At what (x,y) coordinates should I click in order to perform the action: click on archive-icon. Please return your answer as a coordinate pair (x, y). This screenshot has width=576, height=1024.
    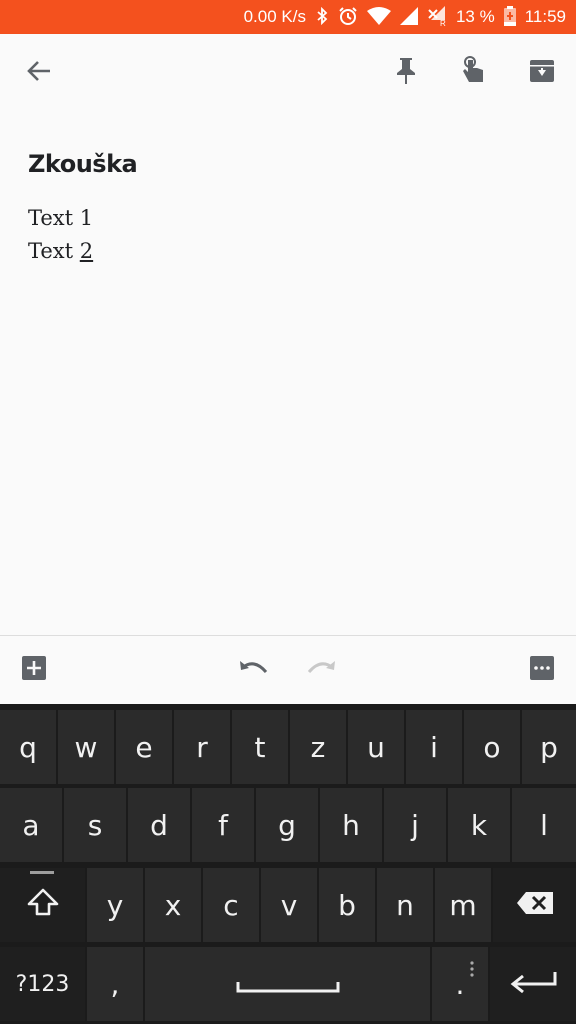
    Looking at the image, I should click on (542, 73).